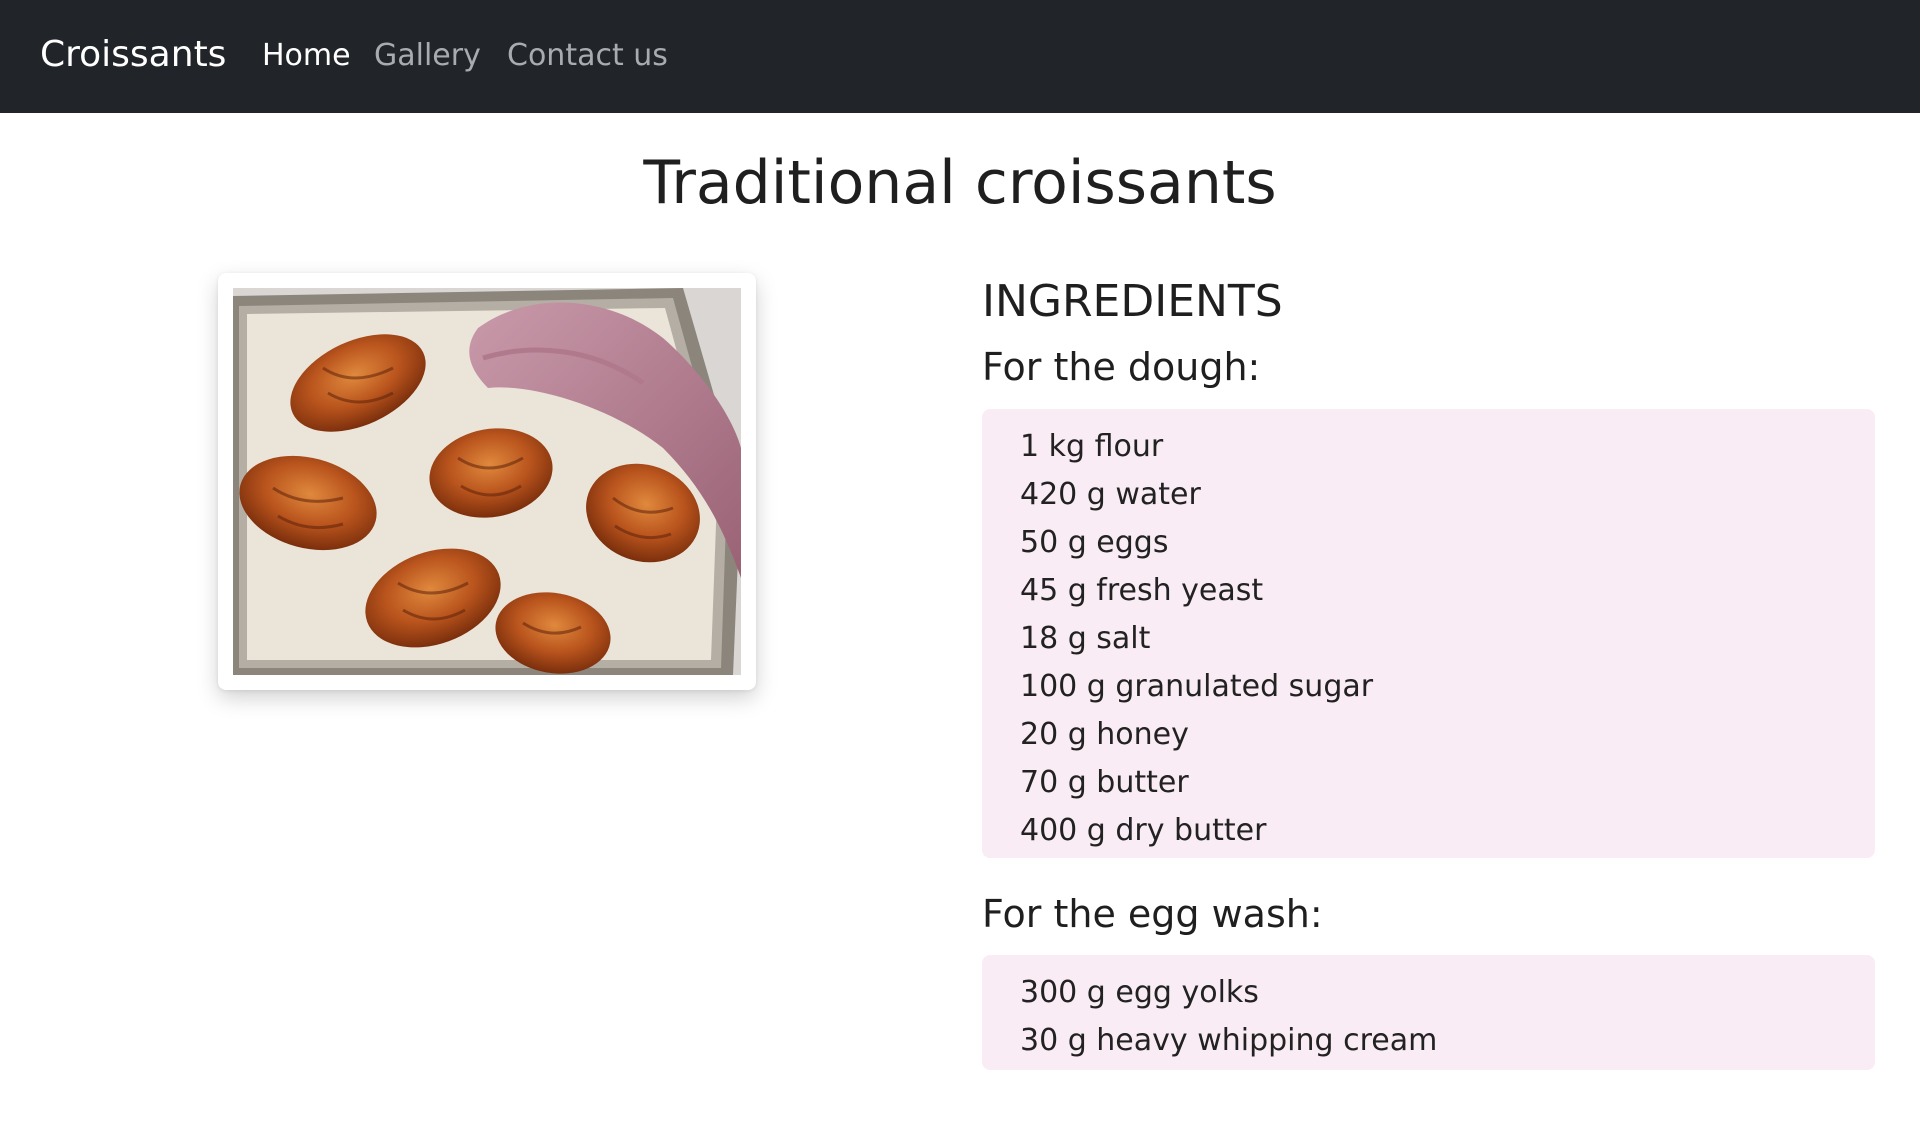 This screenshot has height=1124, width=1920. I want to click on list-item: 18 g salt, so click(1085, 638).